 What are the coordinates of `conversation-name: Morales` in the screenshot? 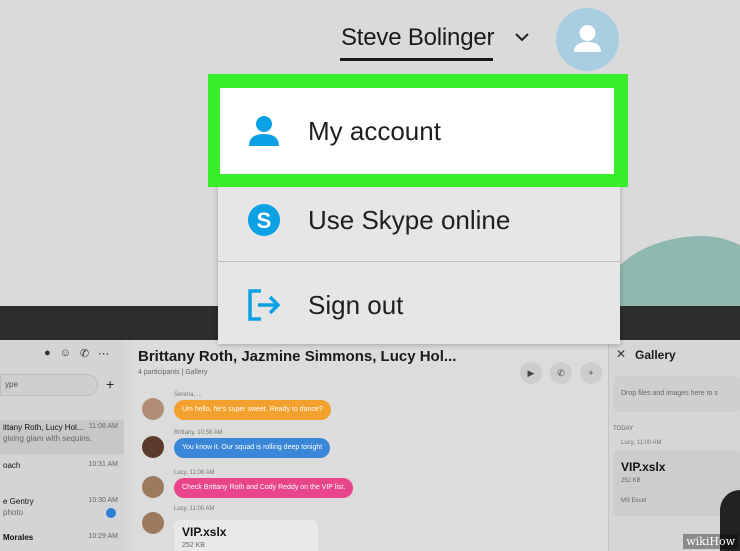 It's located at (18, 537).